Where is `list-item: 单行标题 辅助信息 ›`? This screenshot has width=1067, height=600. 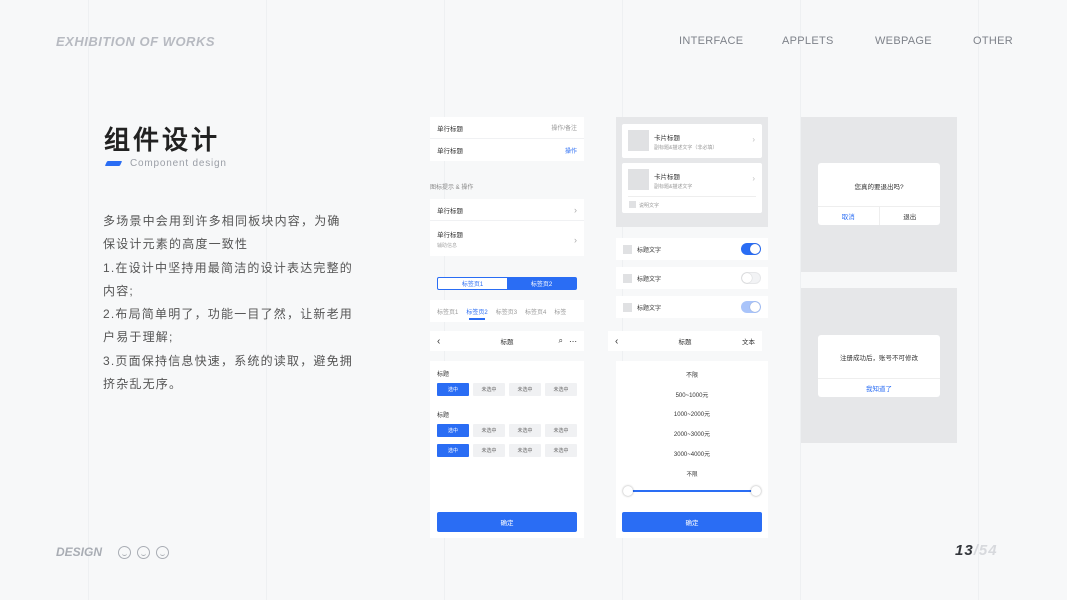 list-item: 单行标题 辅助信息 › is located at coordinates (507, 239).